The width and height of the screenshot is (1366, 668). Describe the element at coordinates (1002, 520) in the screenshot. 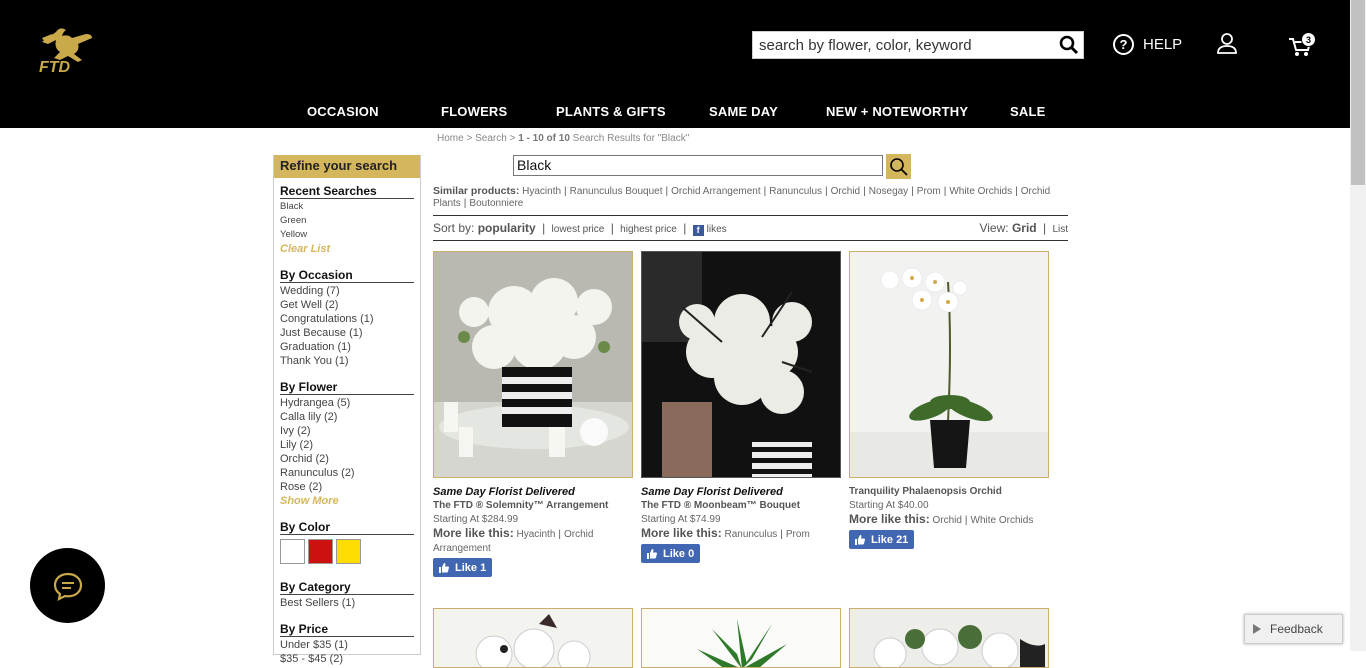

I see `more-like-link: White Orchids` at that location.